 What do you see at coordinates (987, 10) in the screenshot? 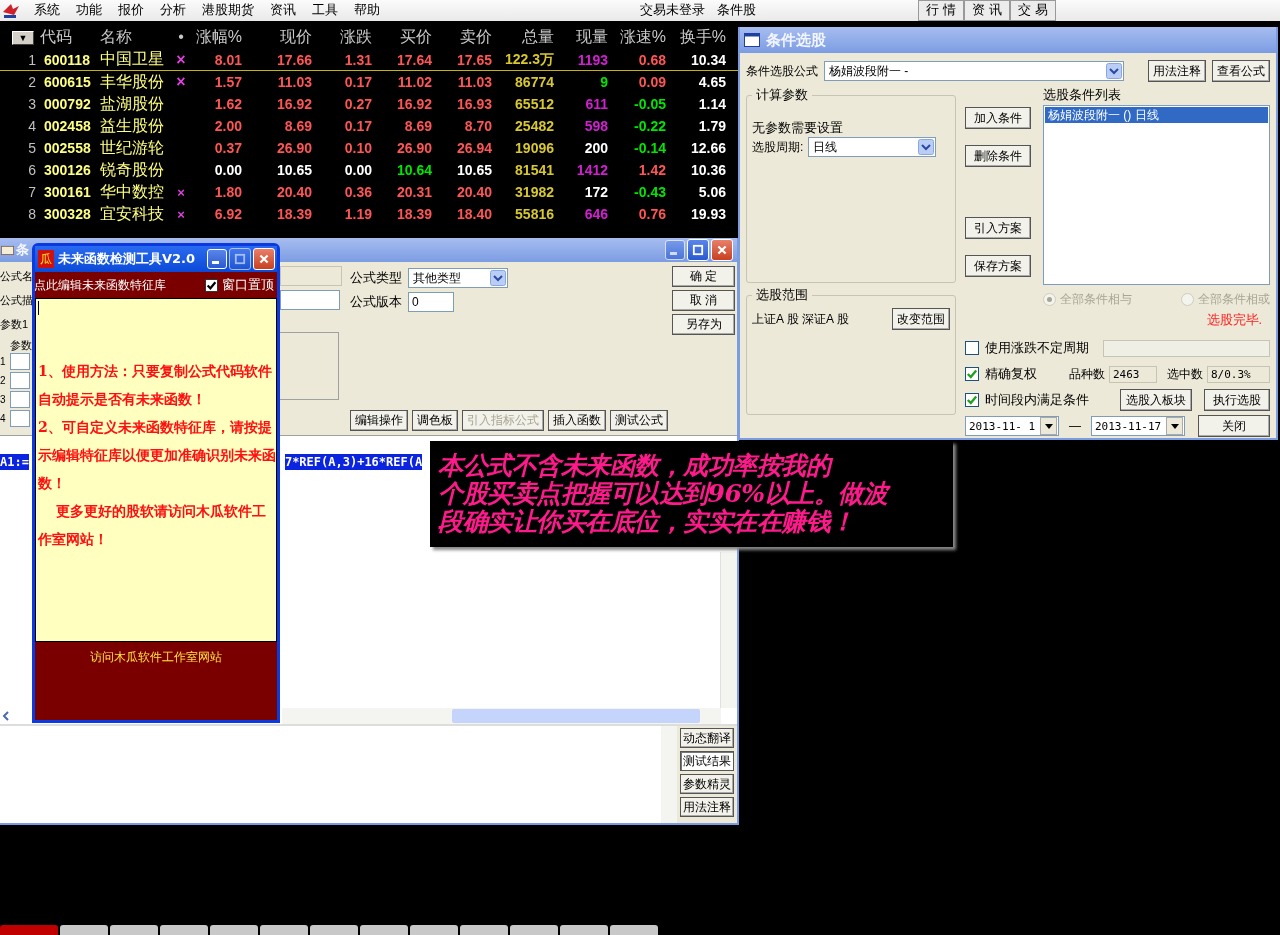
I see `toolbar-button: 资 讯` at bounding box center [987, 10].